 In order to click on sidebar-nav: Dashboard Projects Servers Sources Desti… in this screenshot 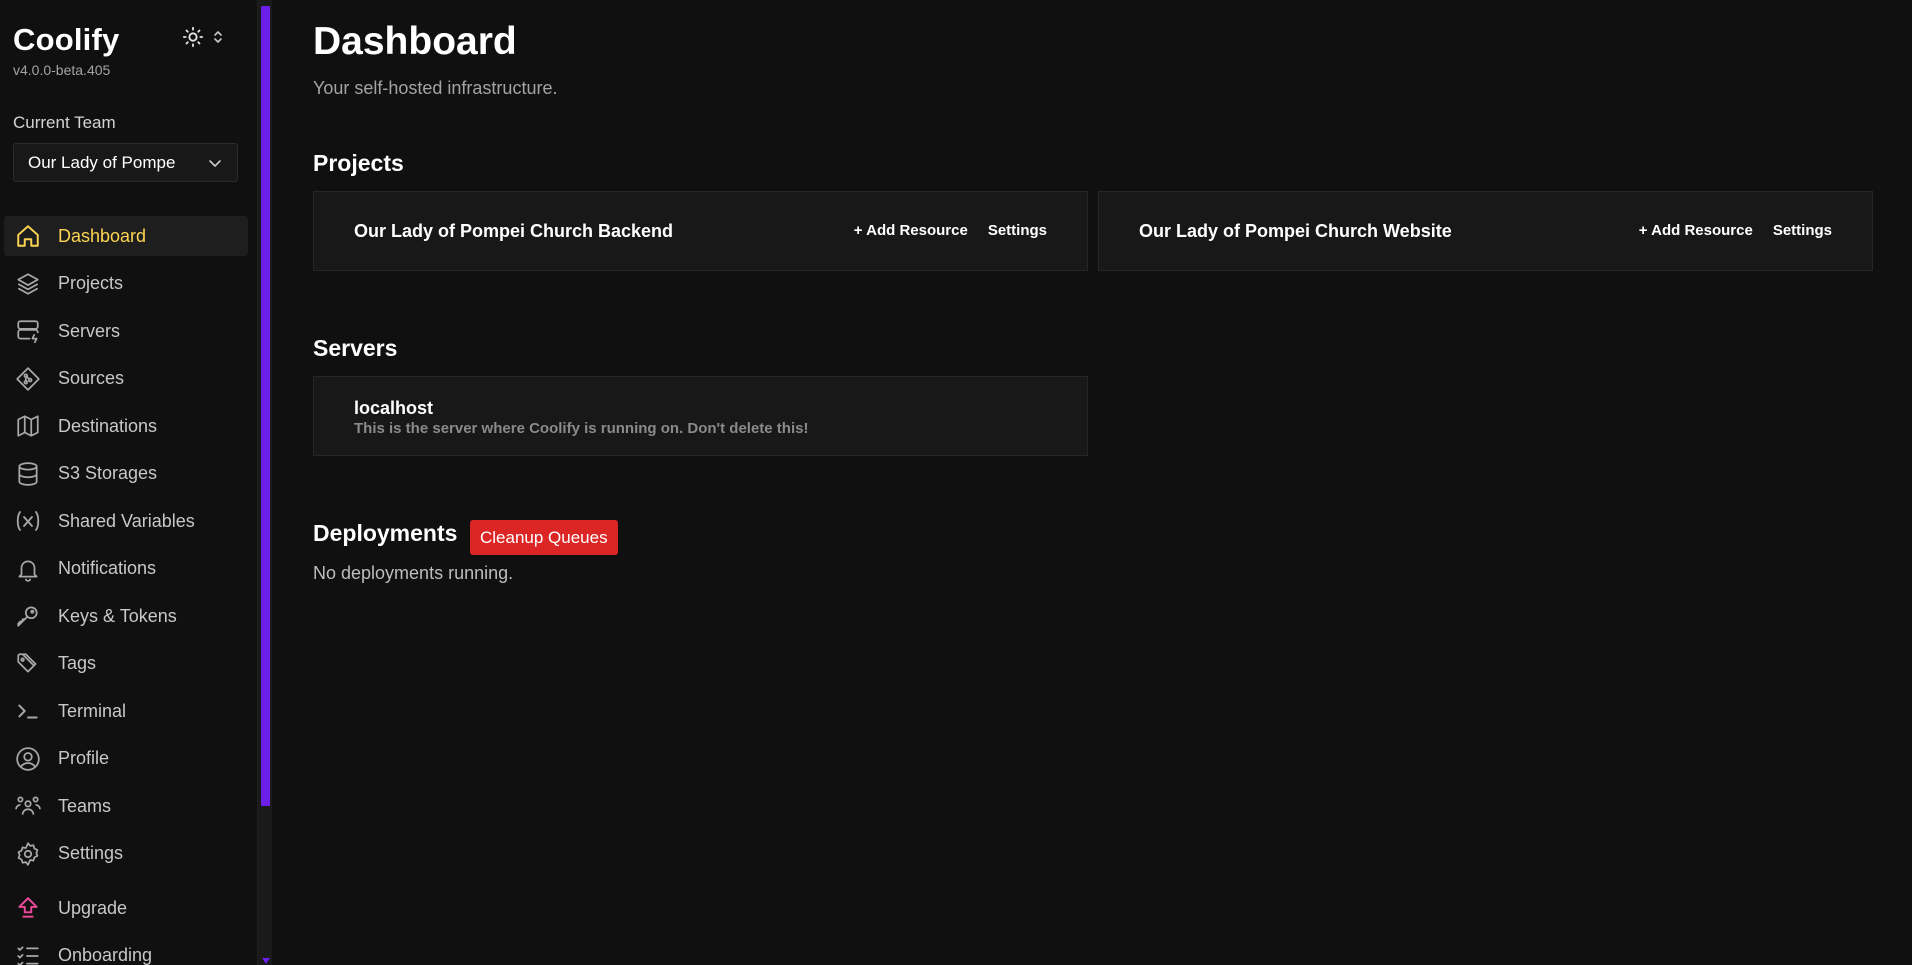, I will do `click(126, 590)`.